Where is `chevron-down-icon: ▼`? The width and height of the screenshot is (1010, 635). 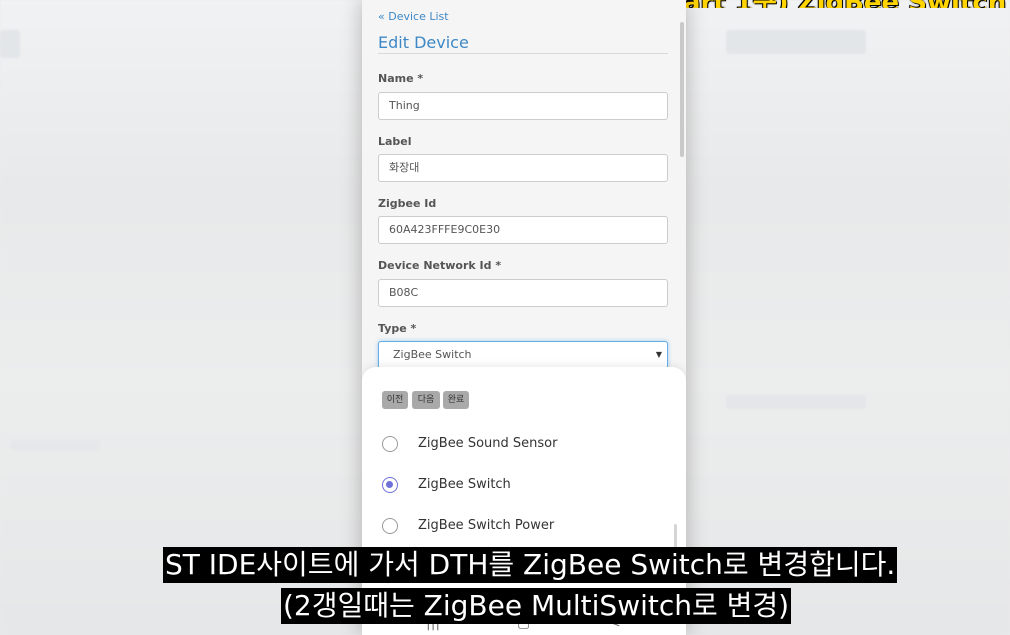 chevron-down-icon: ▼ is located at coordinates (658, 354).